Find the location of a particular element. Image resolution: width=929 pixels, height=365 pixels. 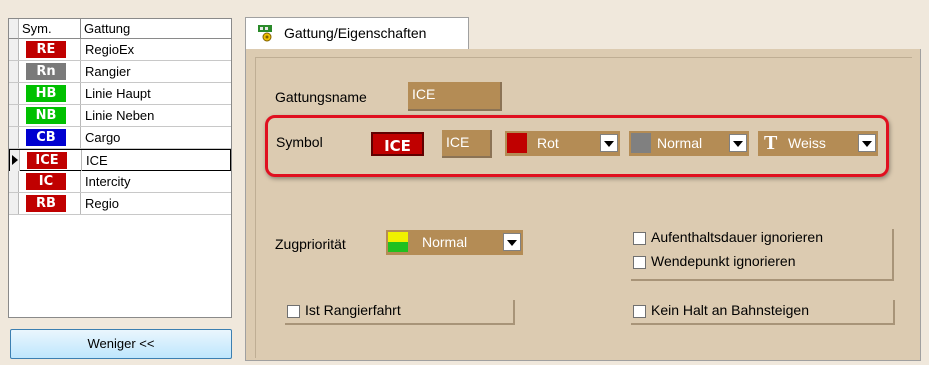

color-select-value: Rot is located at coordinates (548, 143).